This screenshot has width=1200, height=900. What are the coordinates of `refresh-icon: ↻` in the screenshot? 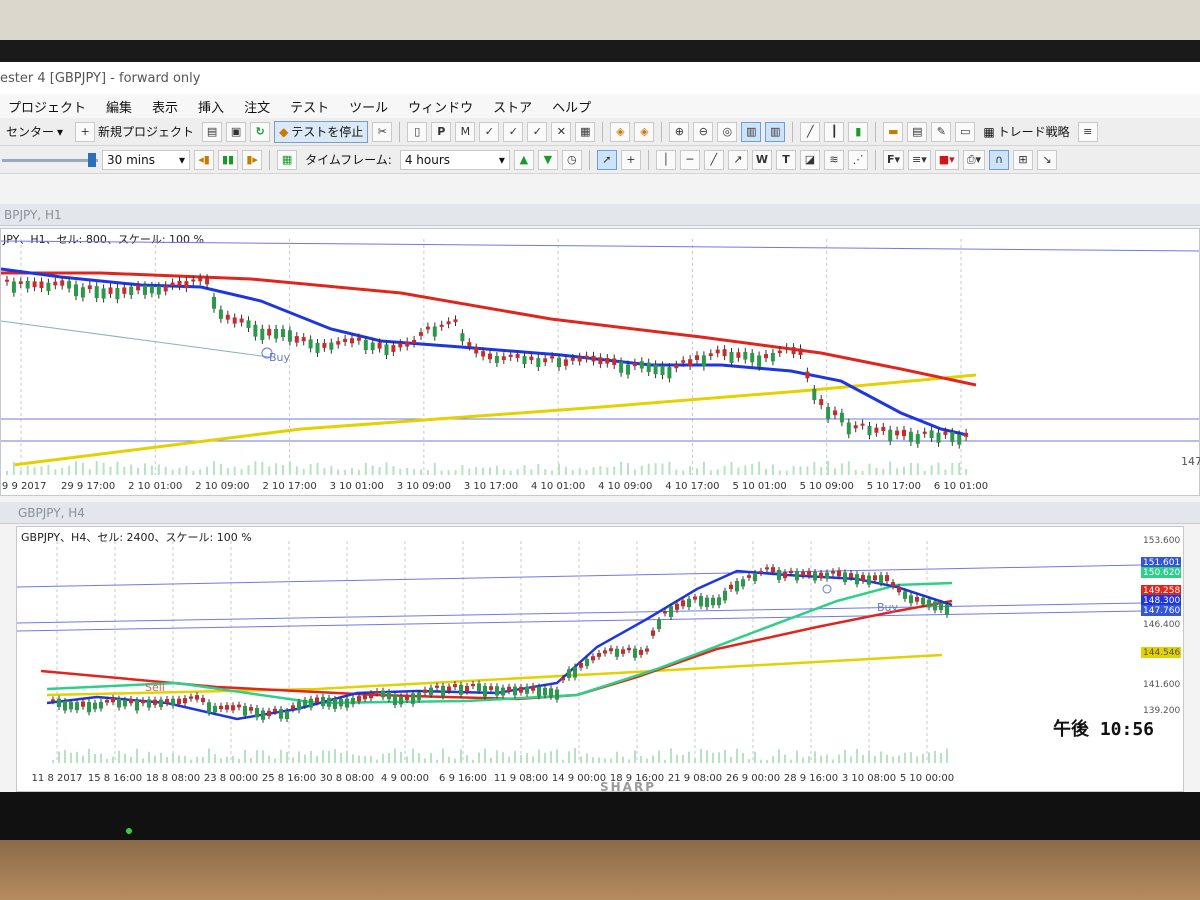 It's located at (260, 131).